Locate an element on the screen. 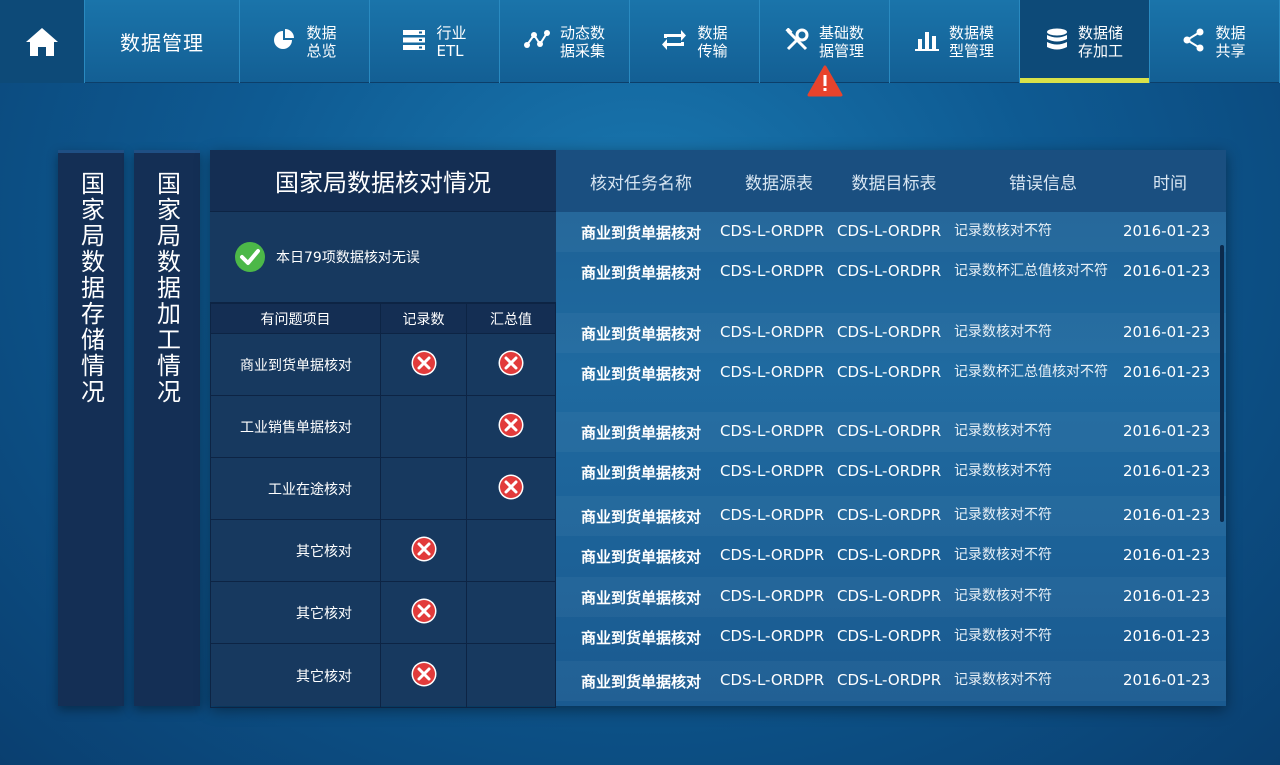 Image resolution: width=1280 pixels, height=765 pixels. nav-item-label: 数据模 型管理 is located at coordinates (971, 42).